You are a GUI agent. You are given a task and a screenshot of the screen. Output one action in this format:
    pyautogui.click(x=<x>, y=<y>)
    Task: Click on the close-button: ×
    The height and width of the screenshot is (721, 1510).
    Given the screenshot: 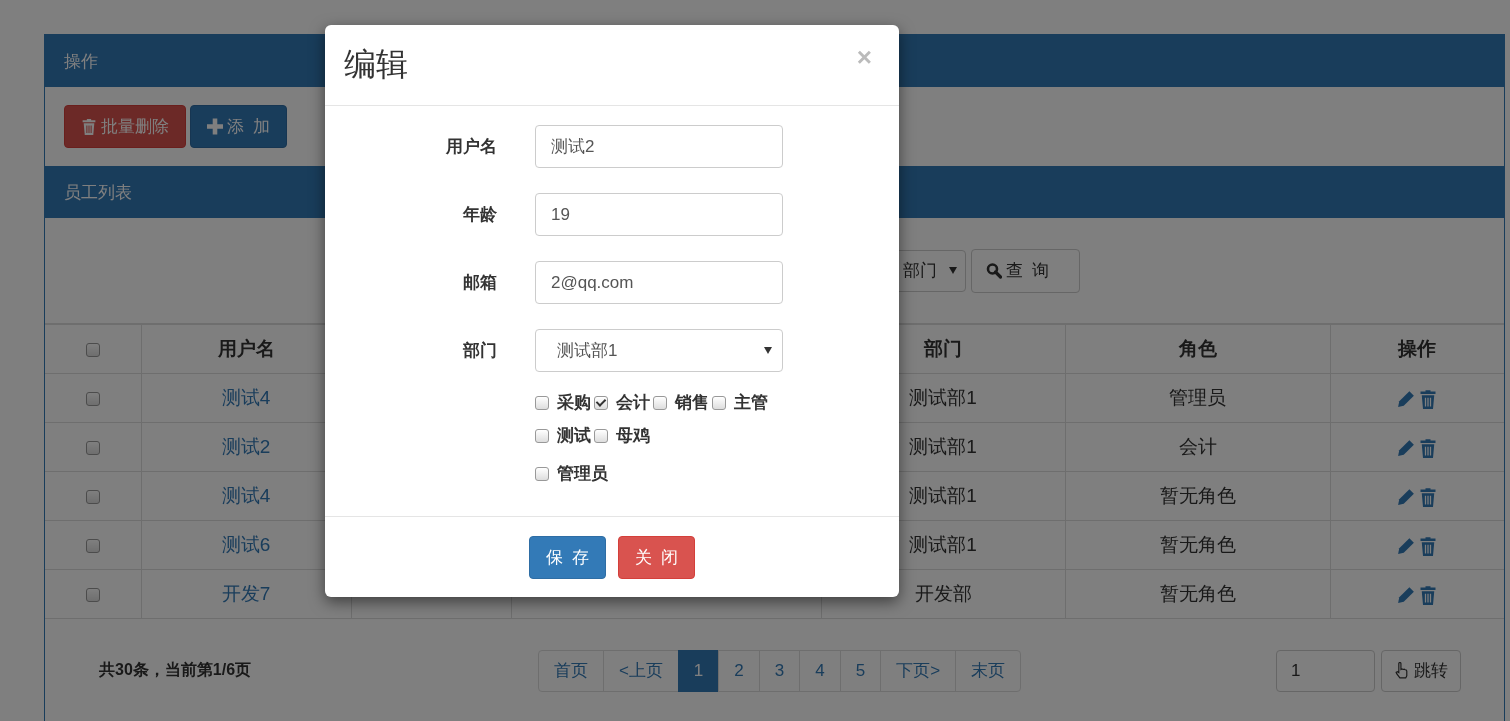 What is the action you would take?
    pyautogui.click(x=866, y=57)
    